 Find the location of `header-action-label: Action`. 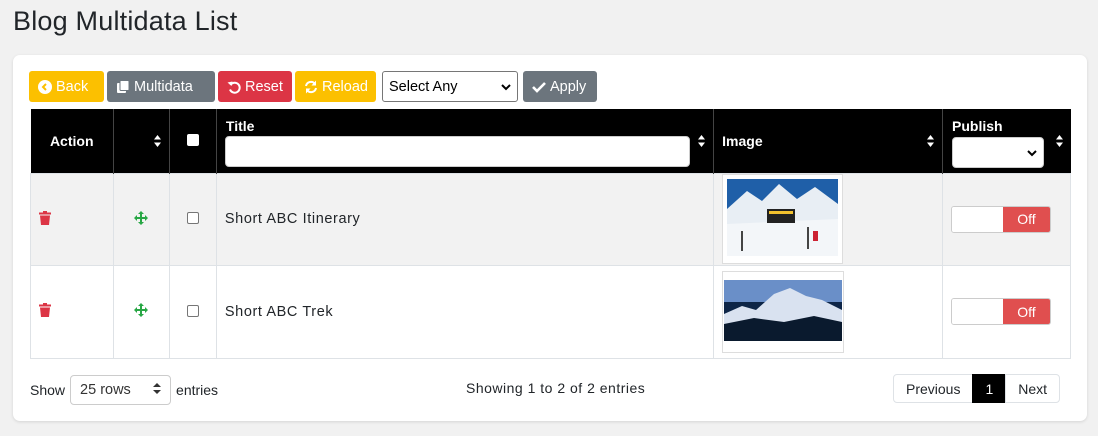

header-action-label: Action is located at coordinates (71, 140).